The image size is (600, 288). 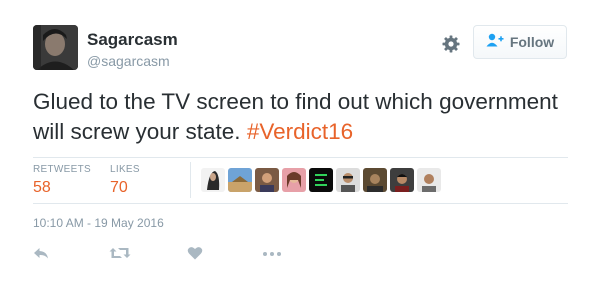 What do you see at coordinates (532, 42) in the screenshot?
I see `follow-label: Follow` at bounding box center [532, 42].